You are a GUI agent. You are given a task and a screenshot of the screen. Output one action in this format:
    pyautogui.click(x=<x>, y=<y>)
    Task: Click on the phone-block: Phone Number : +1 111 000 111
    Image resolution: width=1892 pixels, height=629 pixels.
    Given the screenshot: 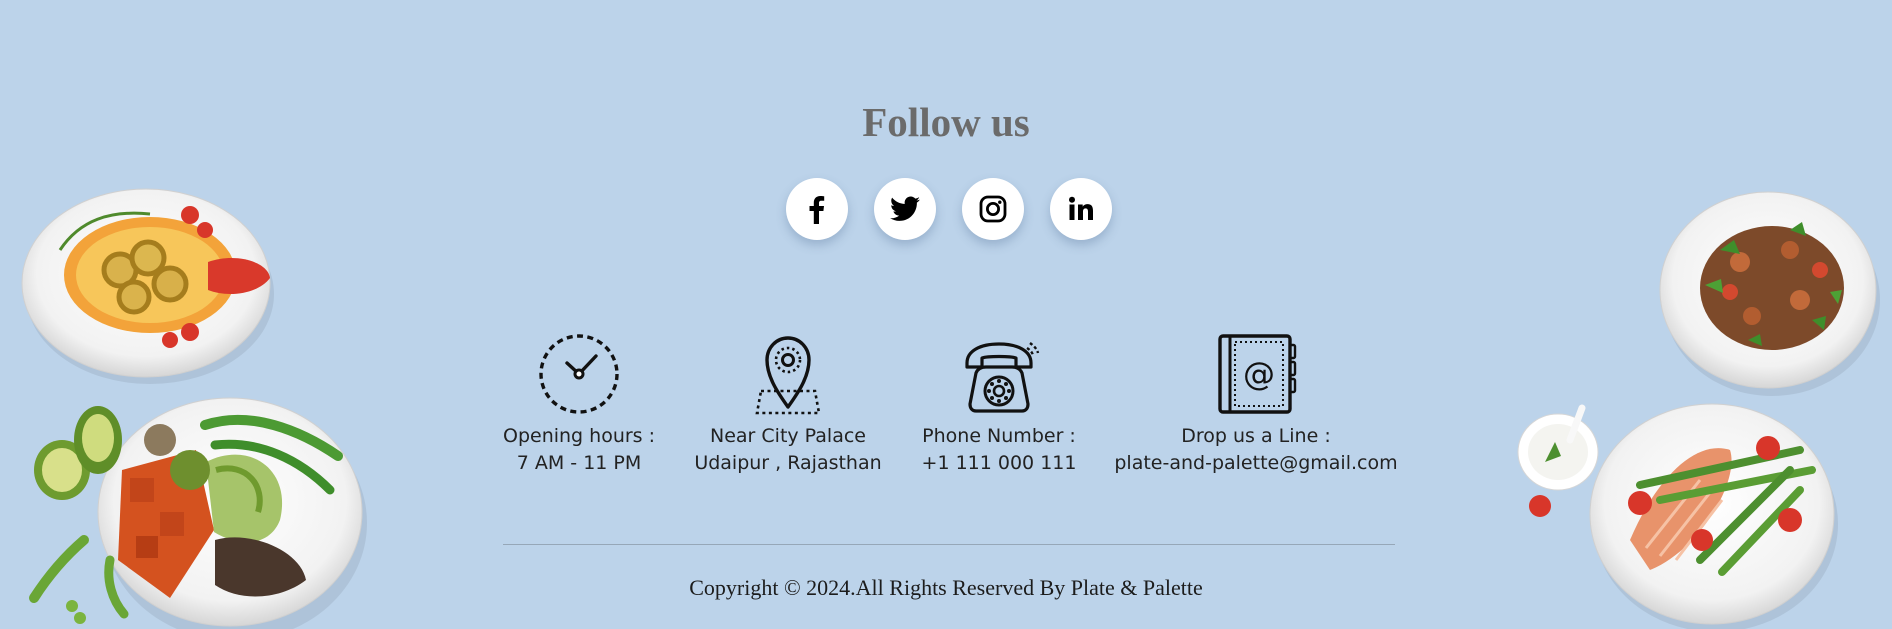 What is the action you would take?
    pyautogui.click(x=999, y=405)
    